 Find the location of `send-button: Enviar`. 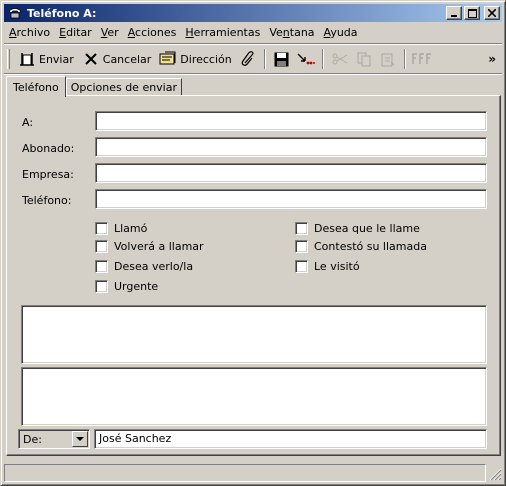

send-button: Enviar is located at coordinates (46, 59).